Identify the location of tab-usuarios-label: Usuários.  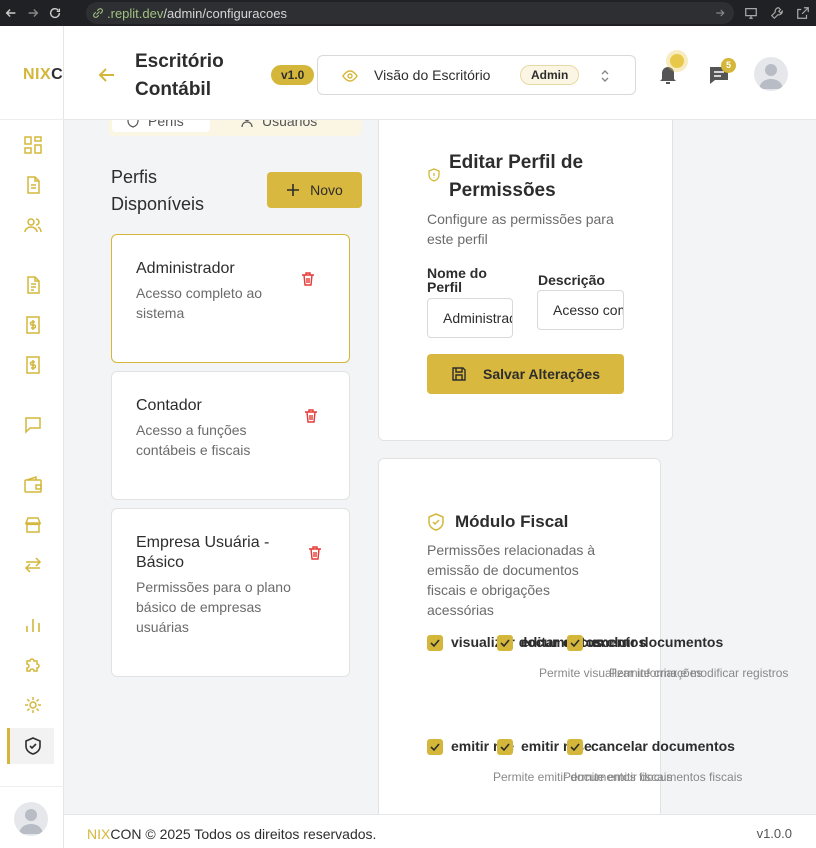
(290, 124).